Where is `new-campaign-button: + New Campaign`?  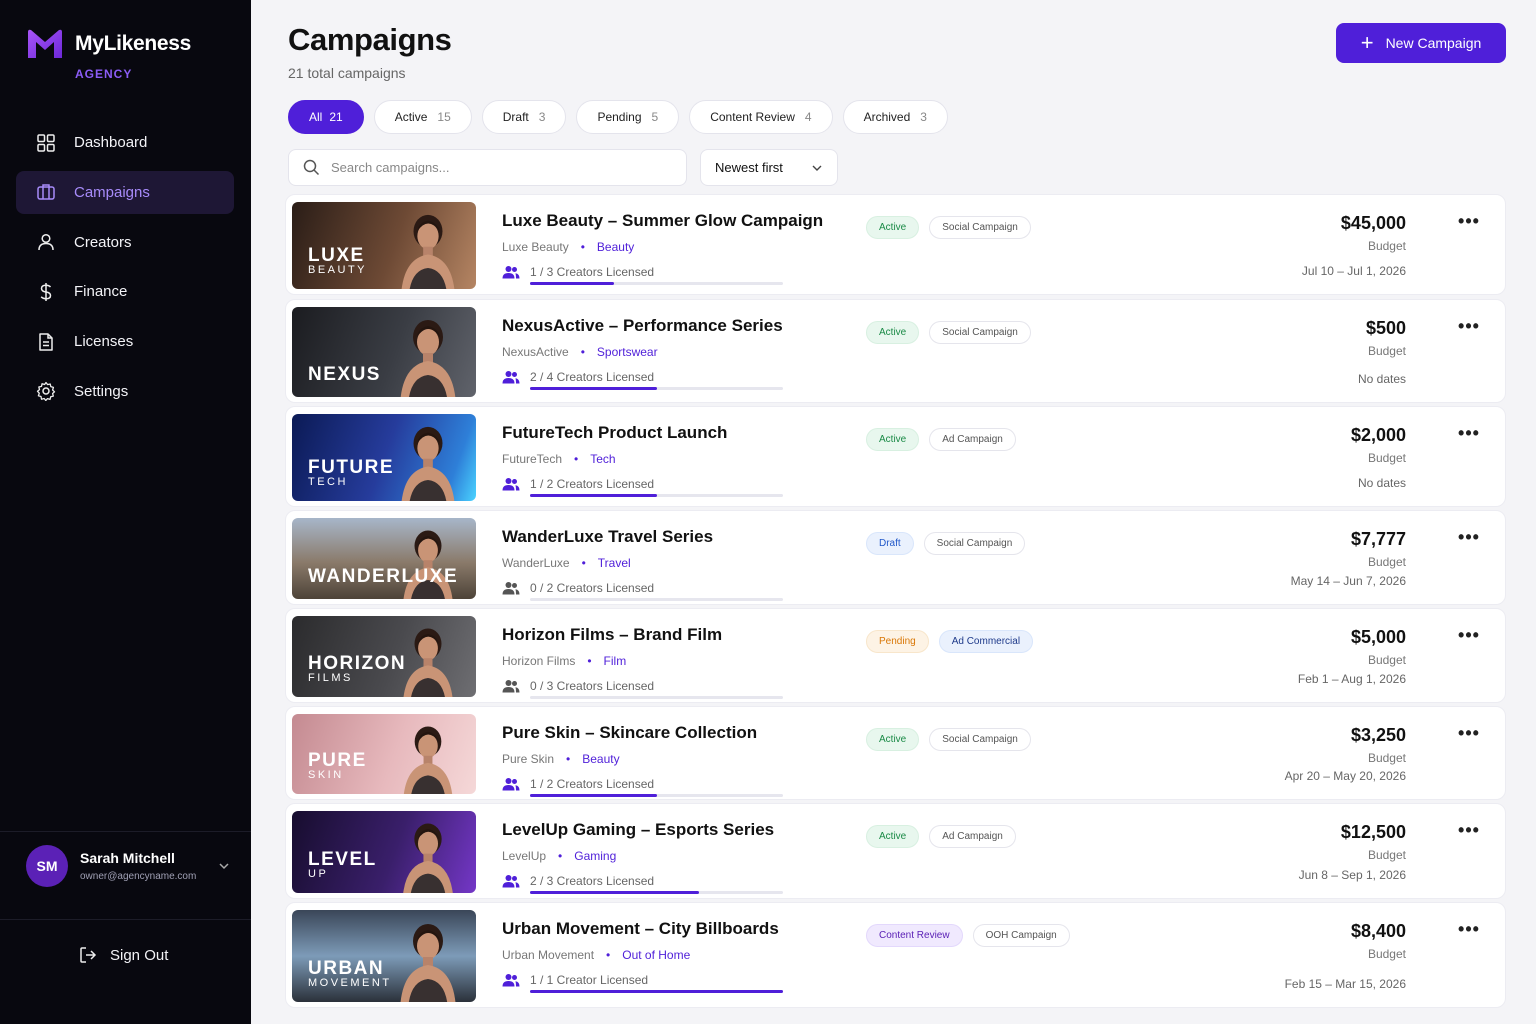 new-campaign-button: + New Campaign is located at coordinates (1421, 43).